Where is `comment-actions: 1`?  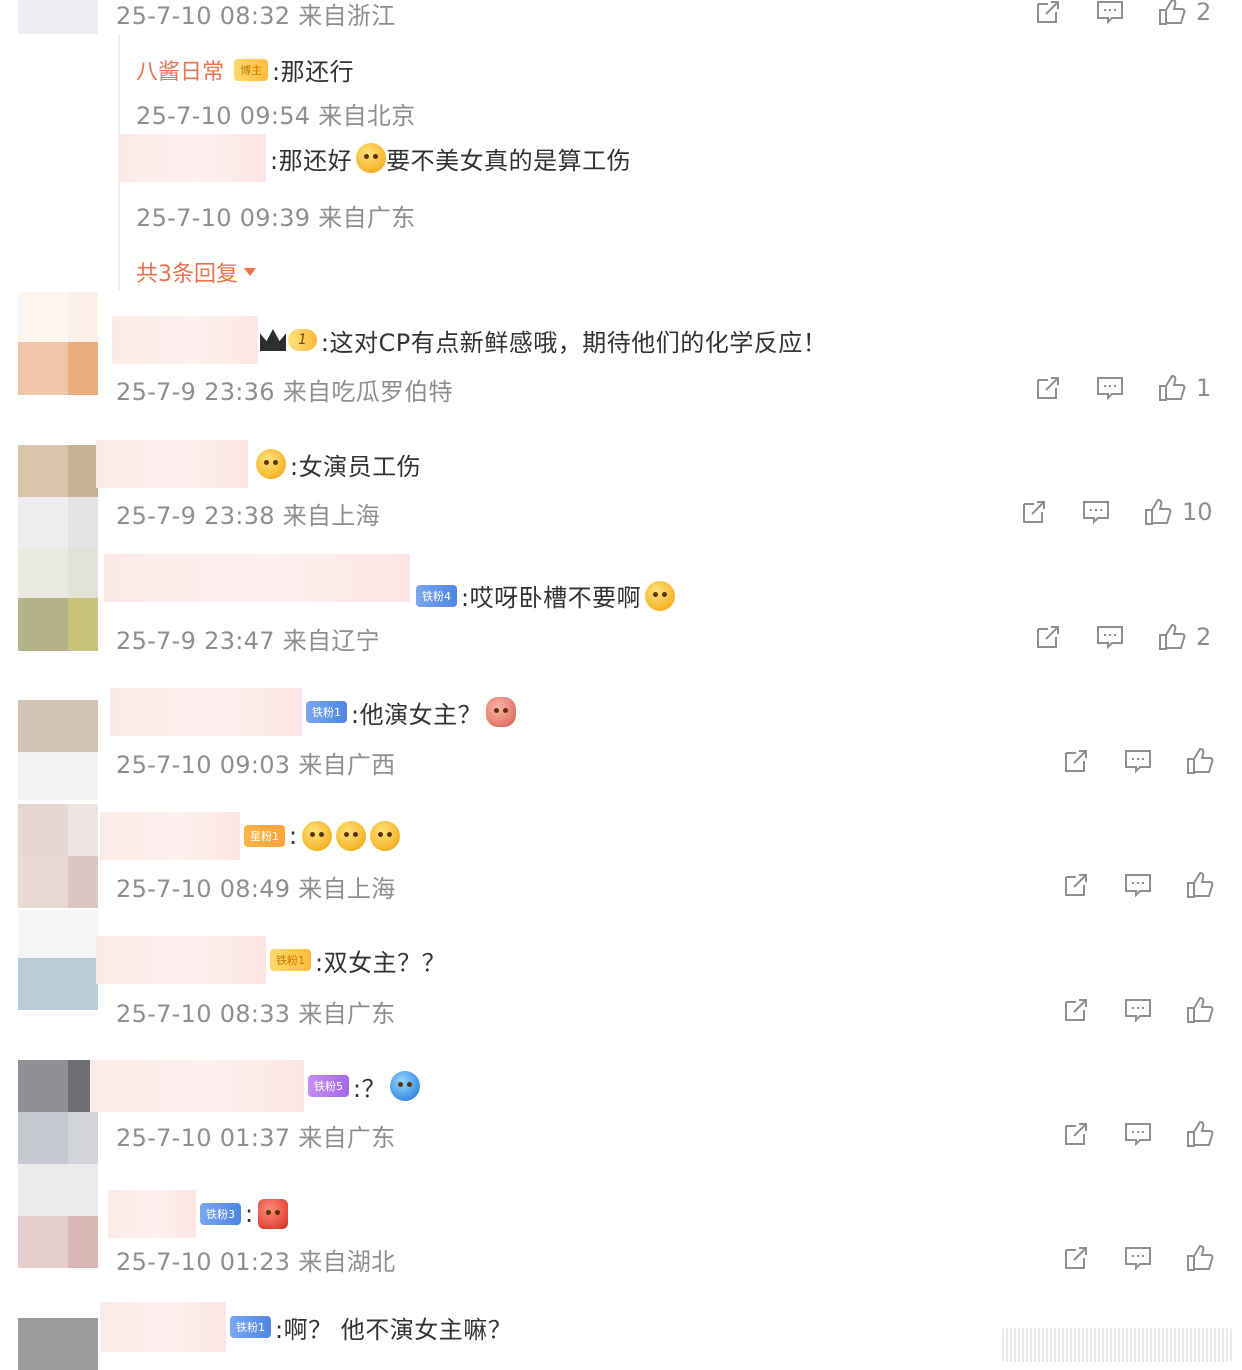 comment-actions: 1 is located at coordinates (1121, 388).